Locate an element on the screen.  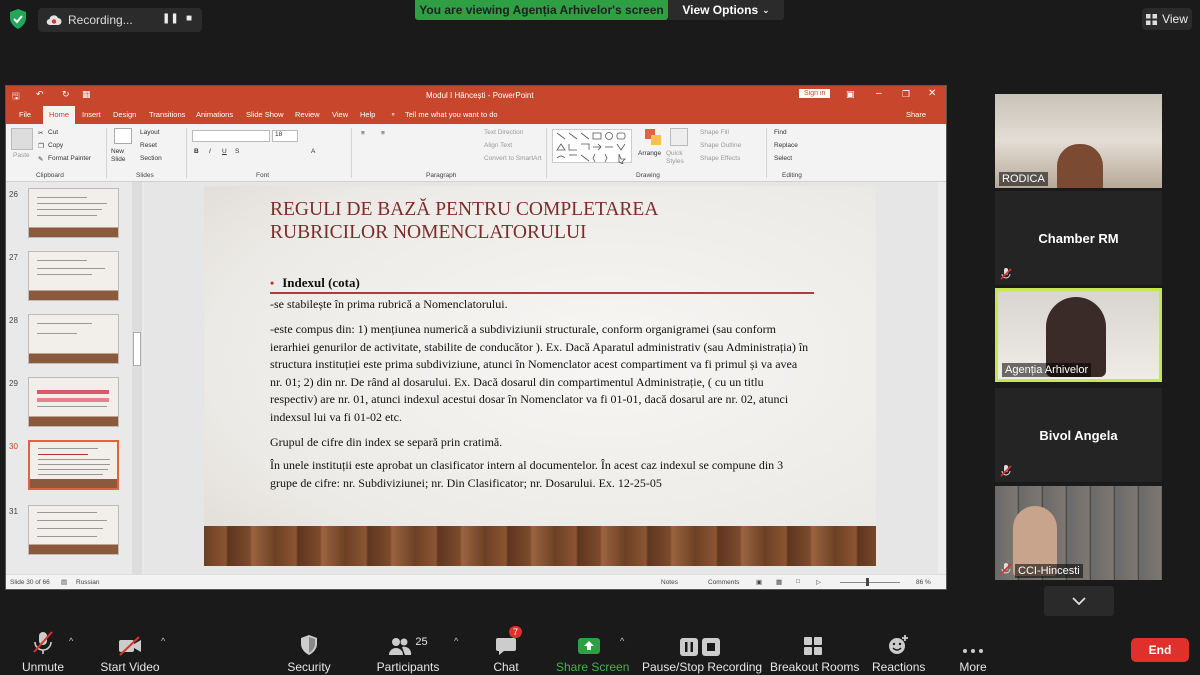
unmute-button: Unmute is located at coordinates (43, 651).